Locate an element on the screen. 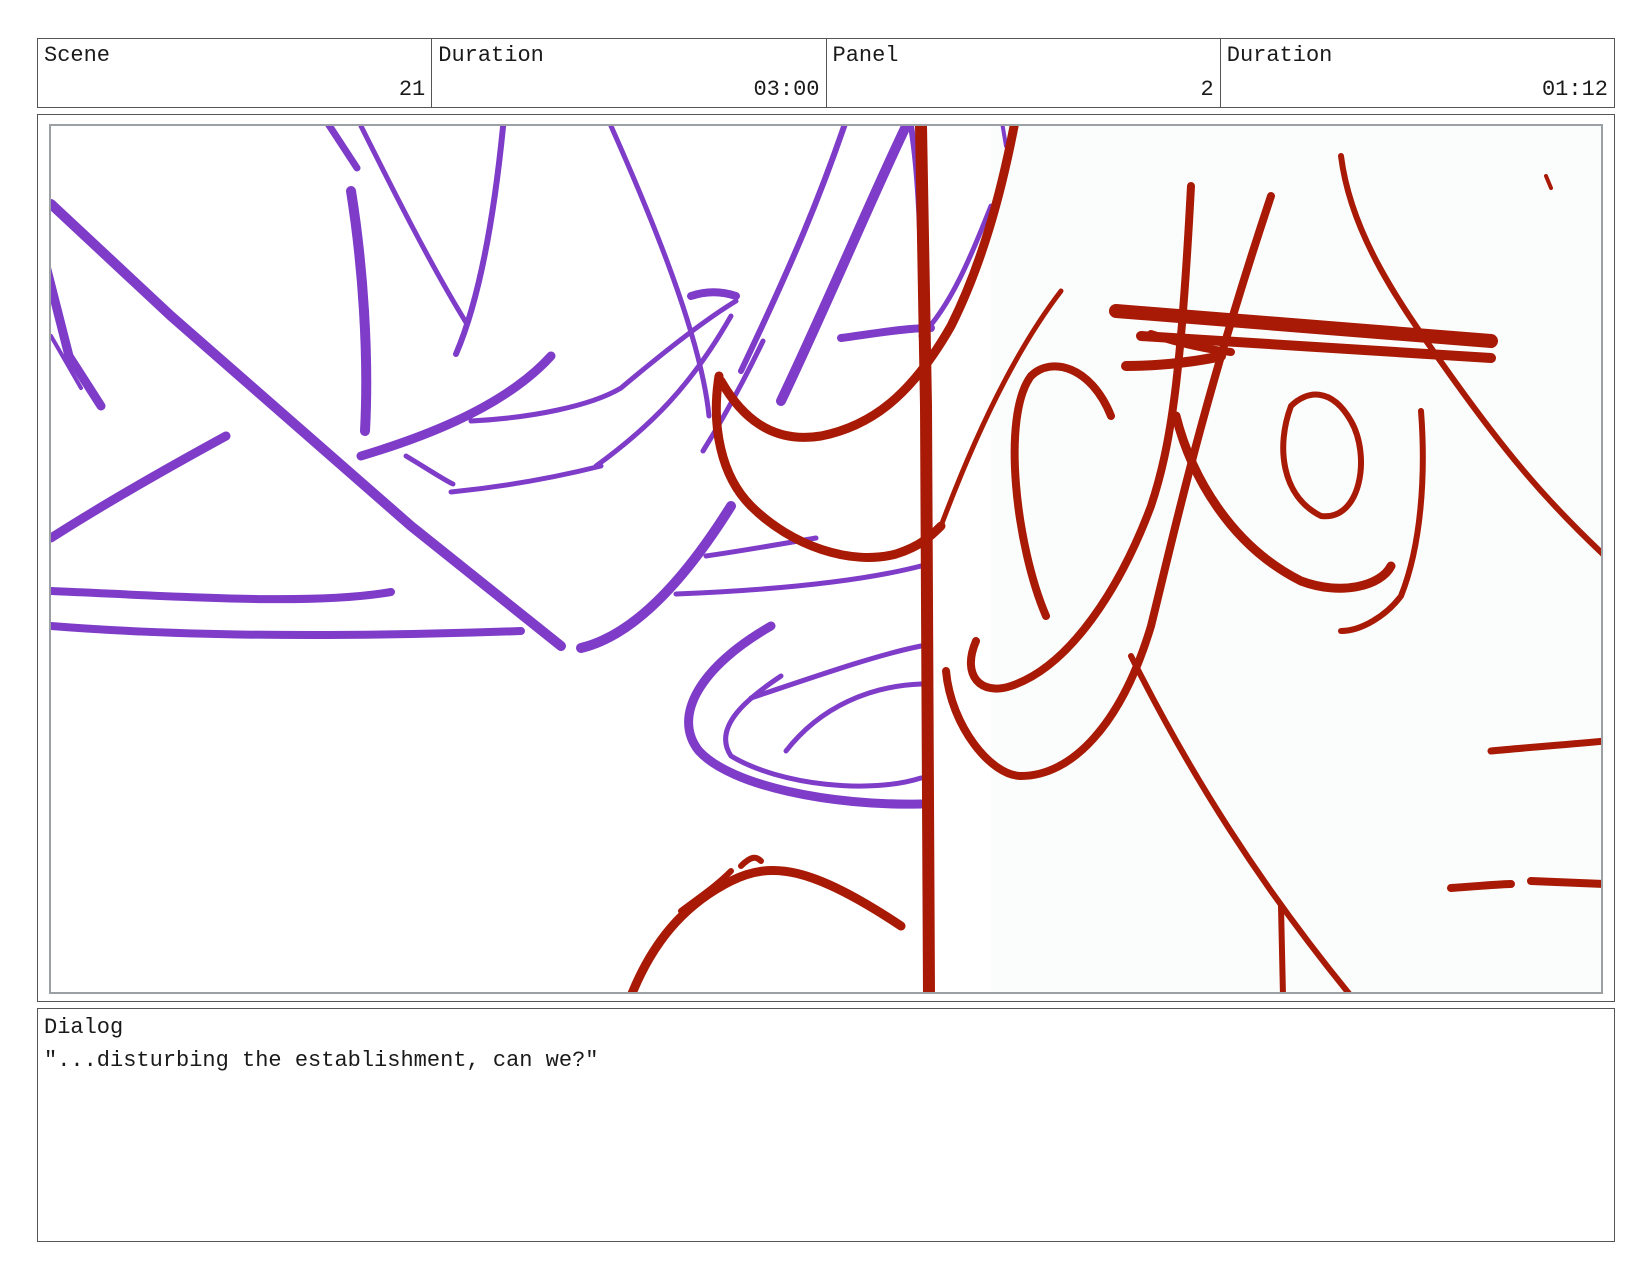 The height and width of the screenshot is (1276, 1648). dialog-label: Dialog is located at coordinates (84, 1027).